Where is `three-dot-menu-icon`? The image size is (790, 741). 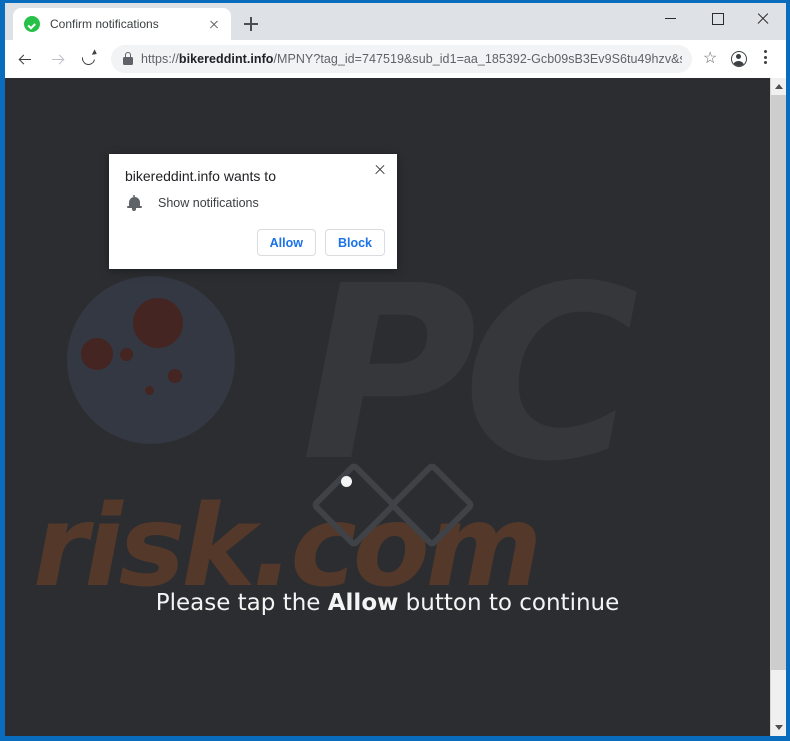 three-dot-menu-icon is located at coordinates (765, 59).